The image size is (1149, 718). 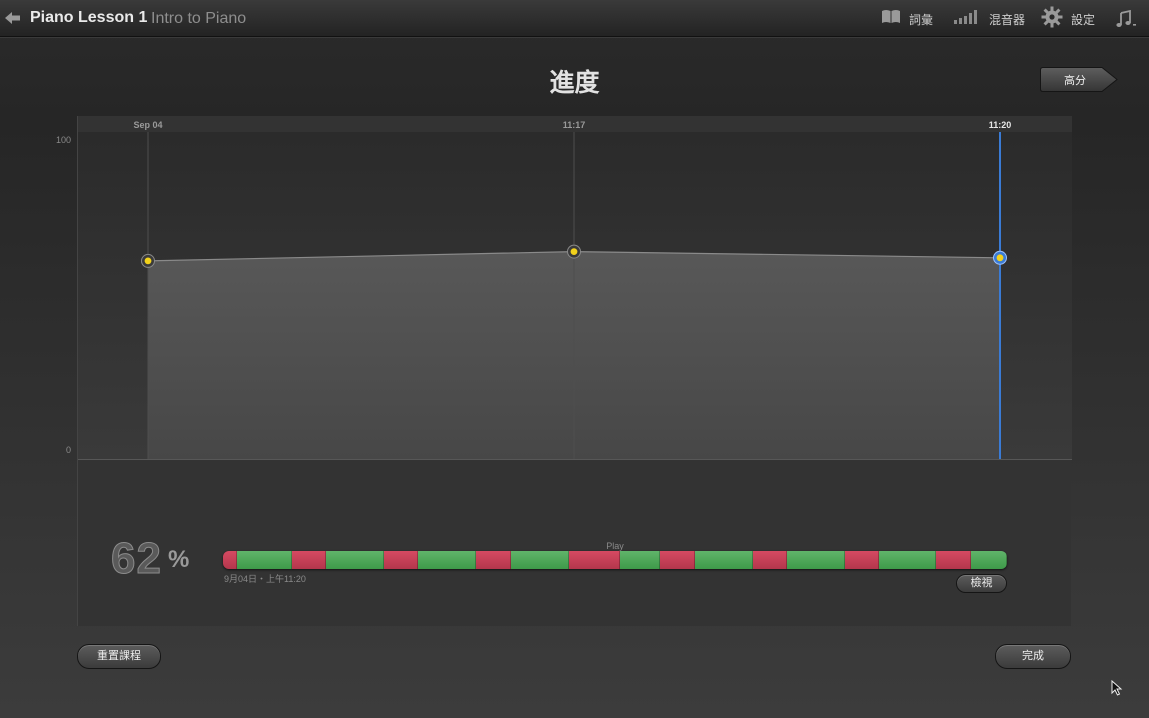 What do you see at coordinates (1075, 81) in the screenshot?
I see `high-score-label: 高分` at bounding box center [1075, 81].